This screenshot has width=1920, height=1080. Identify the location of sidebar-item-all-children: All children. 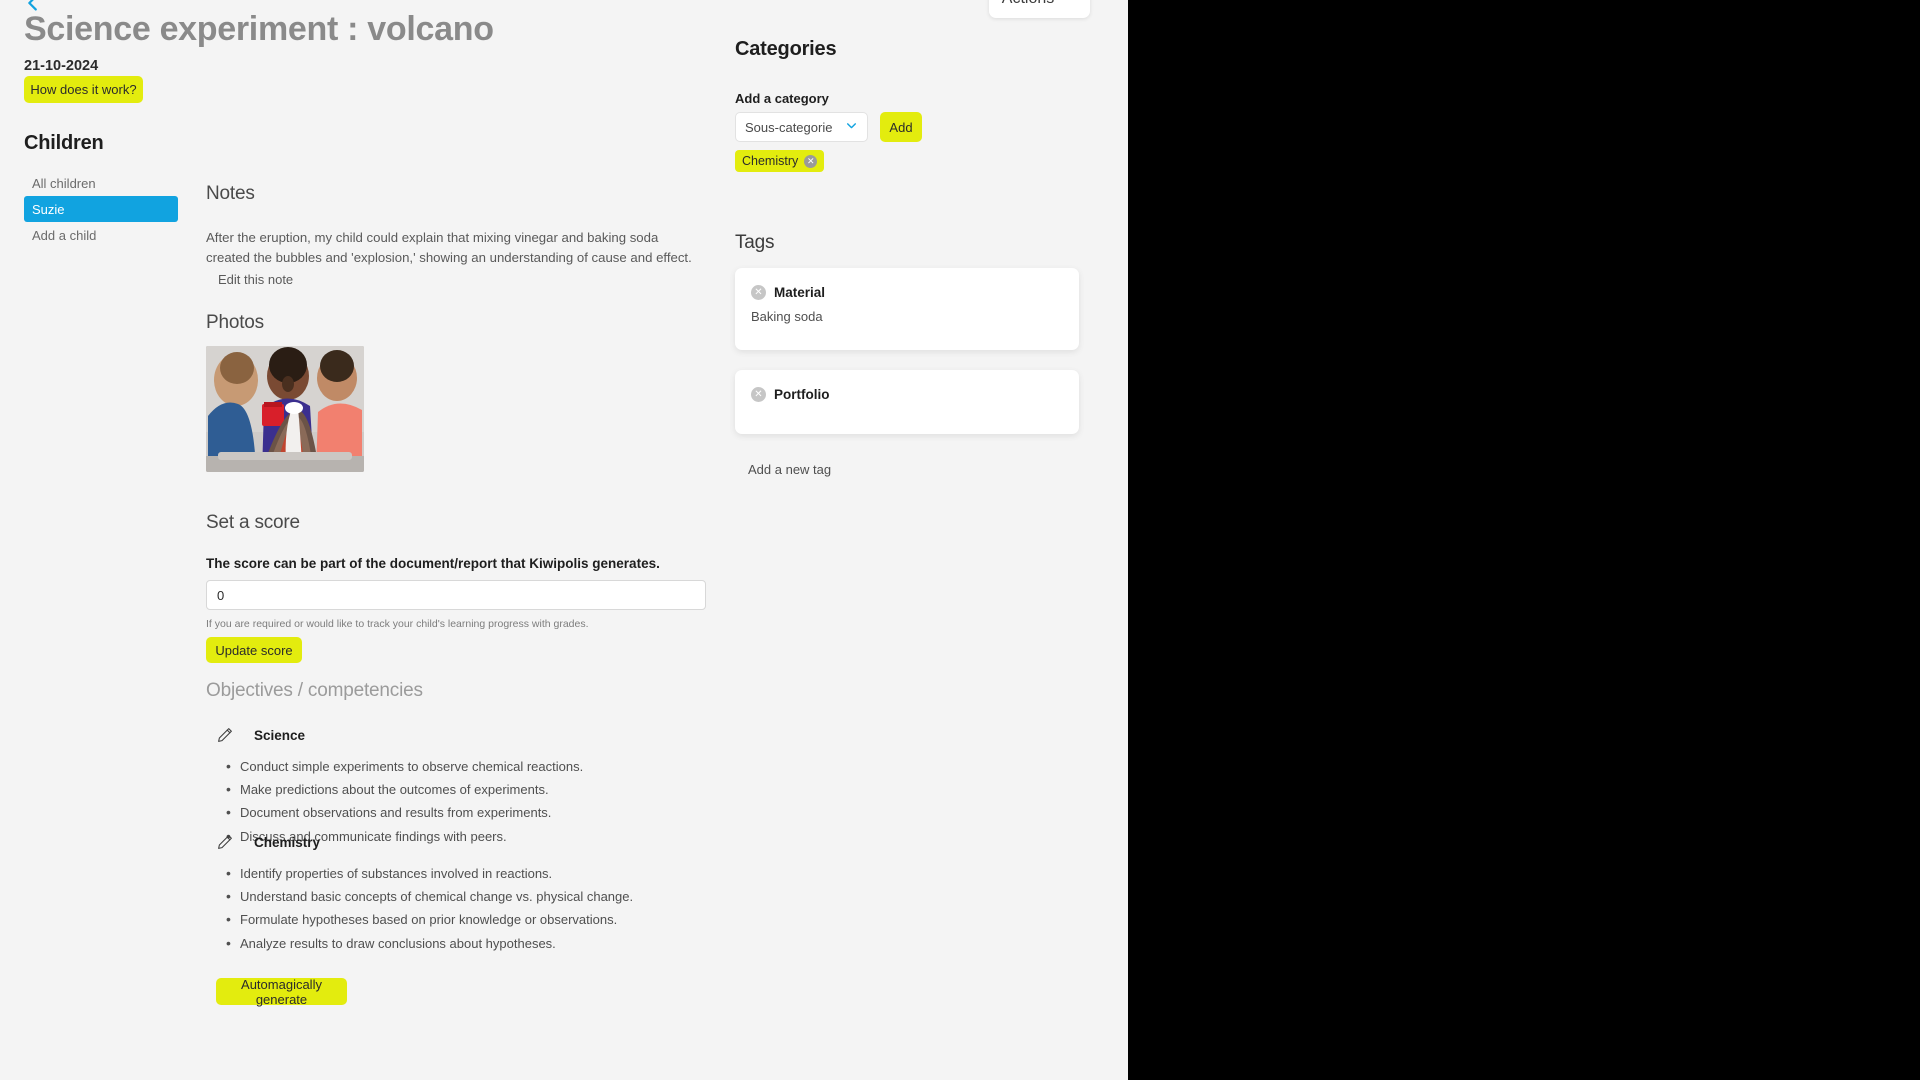
(101, 183).